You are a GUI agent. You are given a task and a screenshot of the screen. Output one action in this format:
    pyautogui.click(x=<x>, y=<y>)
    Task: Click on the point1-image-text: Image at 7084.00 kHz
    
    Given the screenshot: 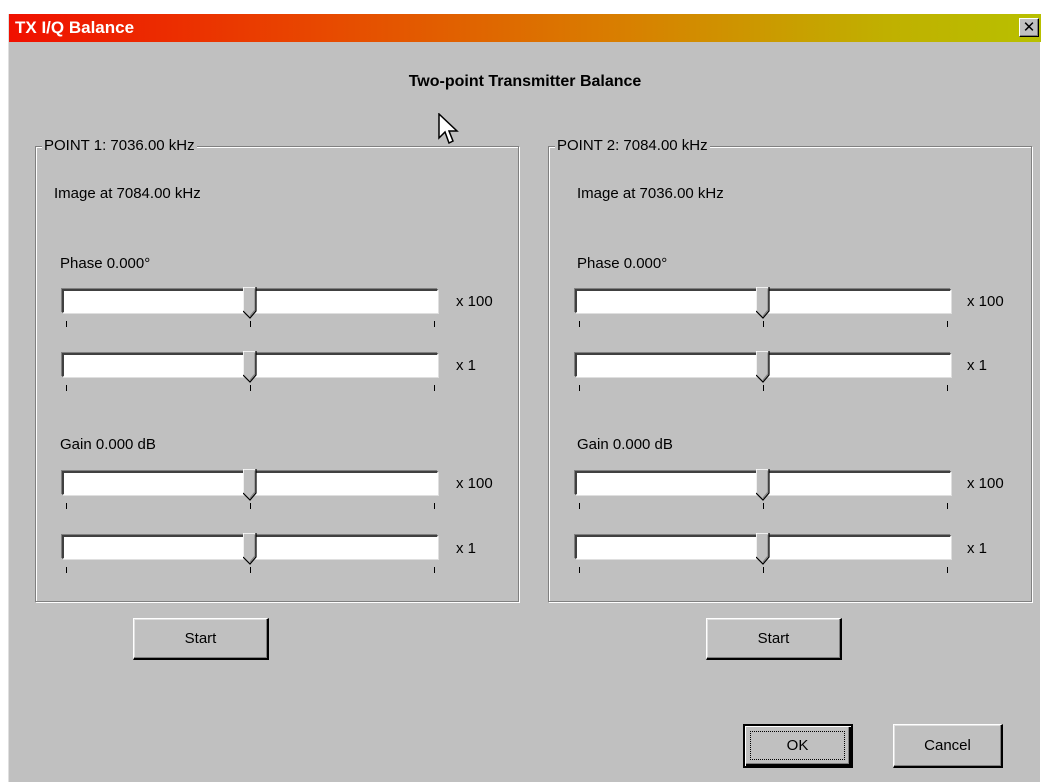 What is the action you would take?
    pyautogui.click(x=127, y=193)
    